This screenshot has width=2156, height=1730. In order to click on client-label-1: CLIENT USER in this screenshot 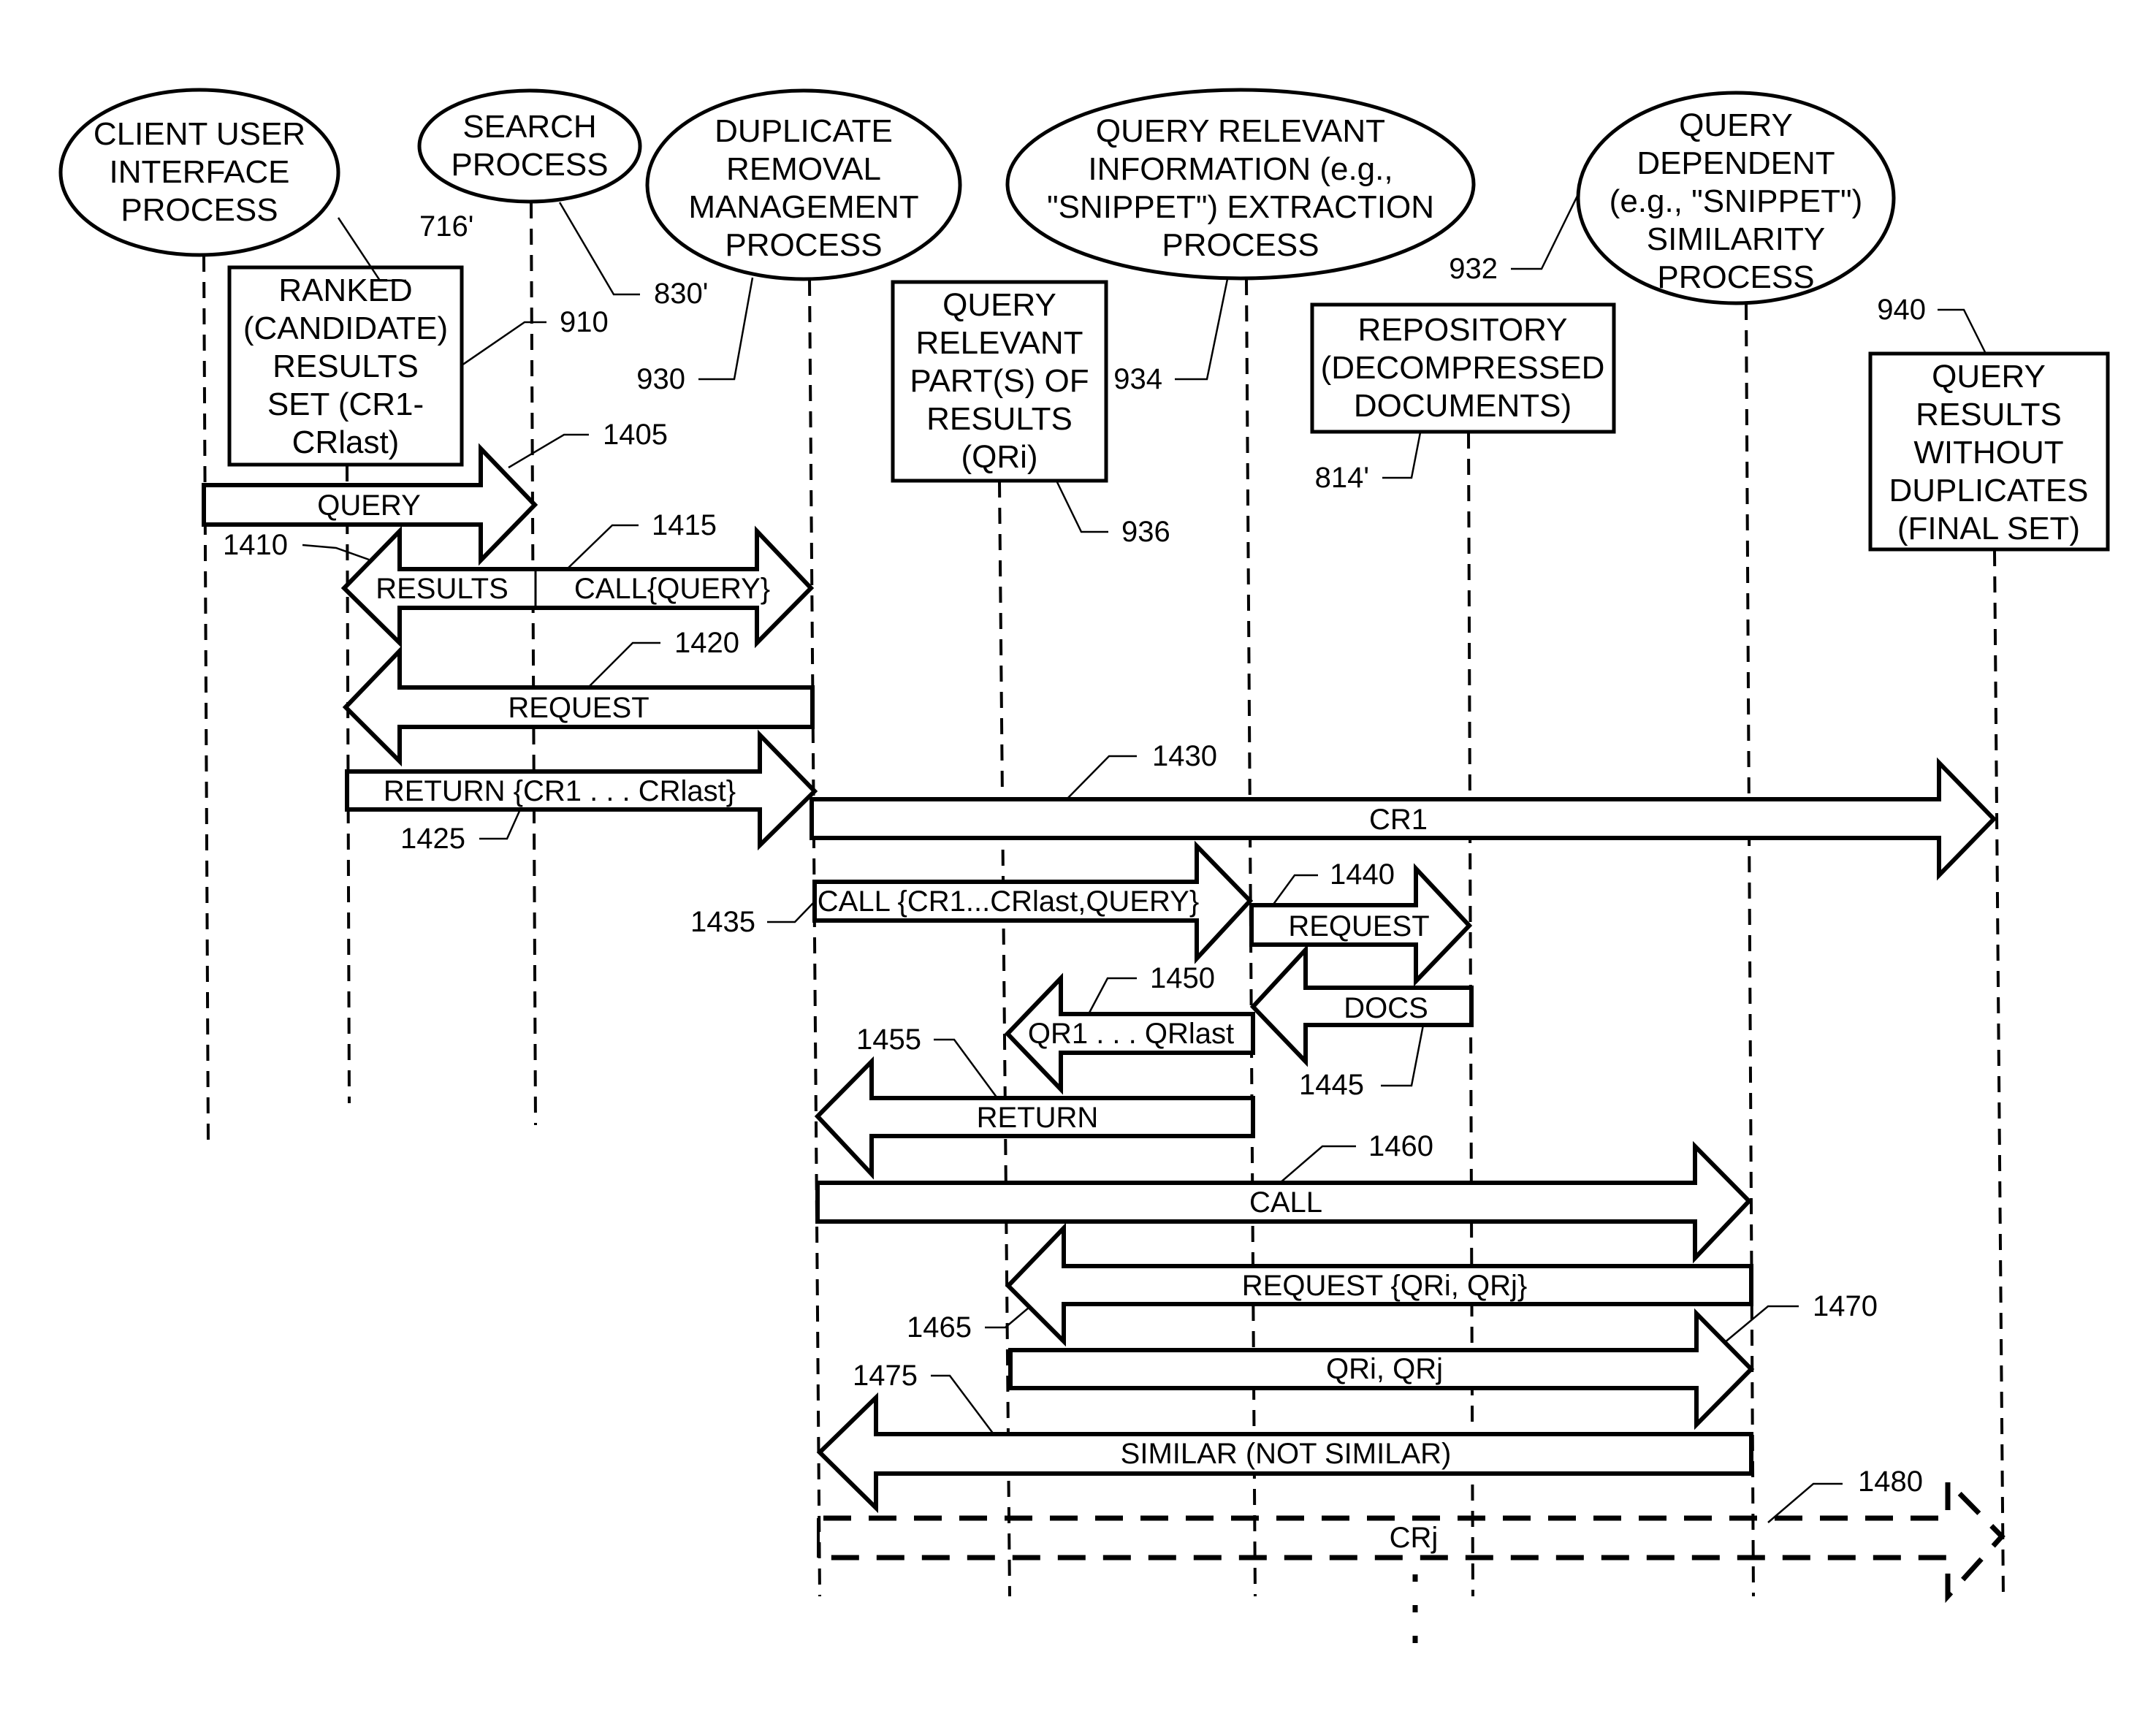, I will do `click(200, 134)`.